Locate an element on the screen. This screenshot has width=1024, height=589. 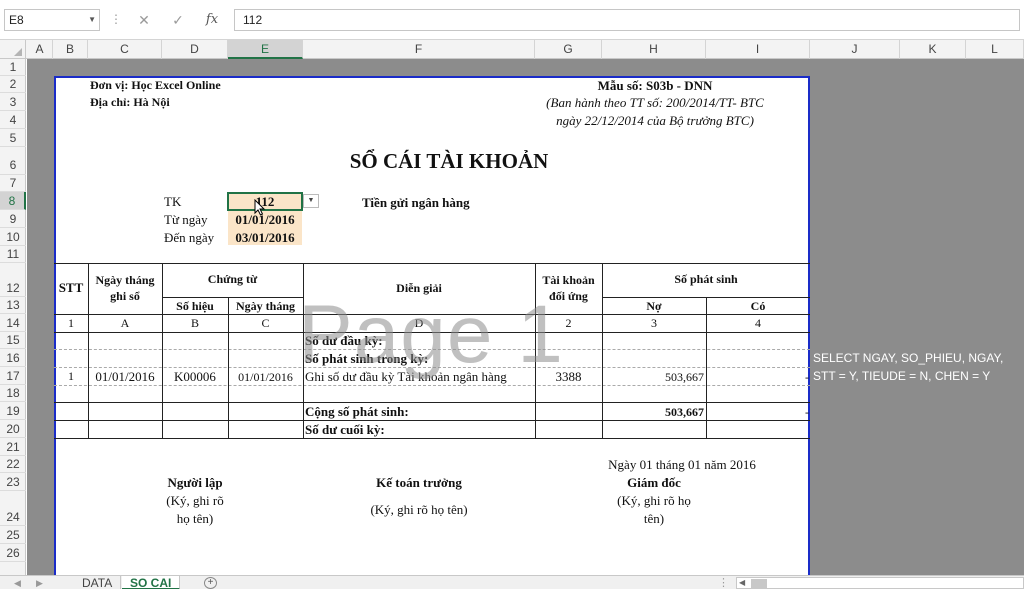
issued-line-1: (Ban hành theo TT số: 200/2014/TT- BTC is located at coordinates (655, 102).